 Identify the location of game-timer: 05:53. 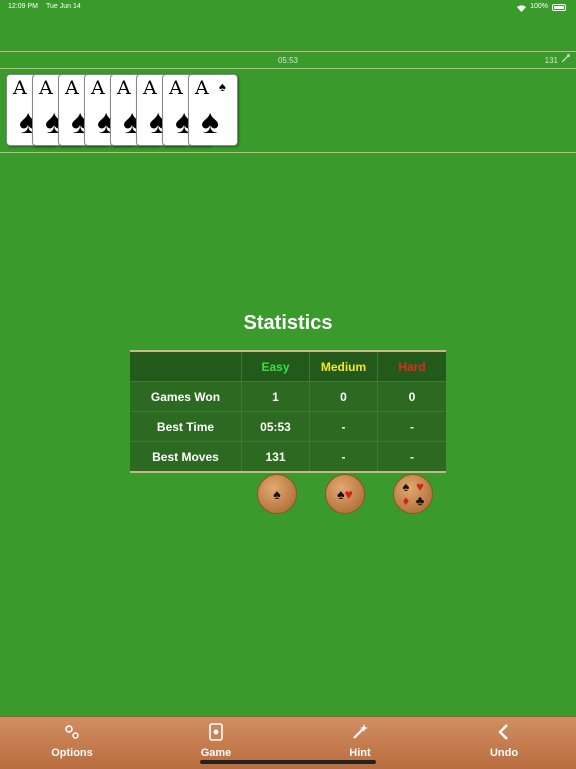
(288, 60).